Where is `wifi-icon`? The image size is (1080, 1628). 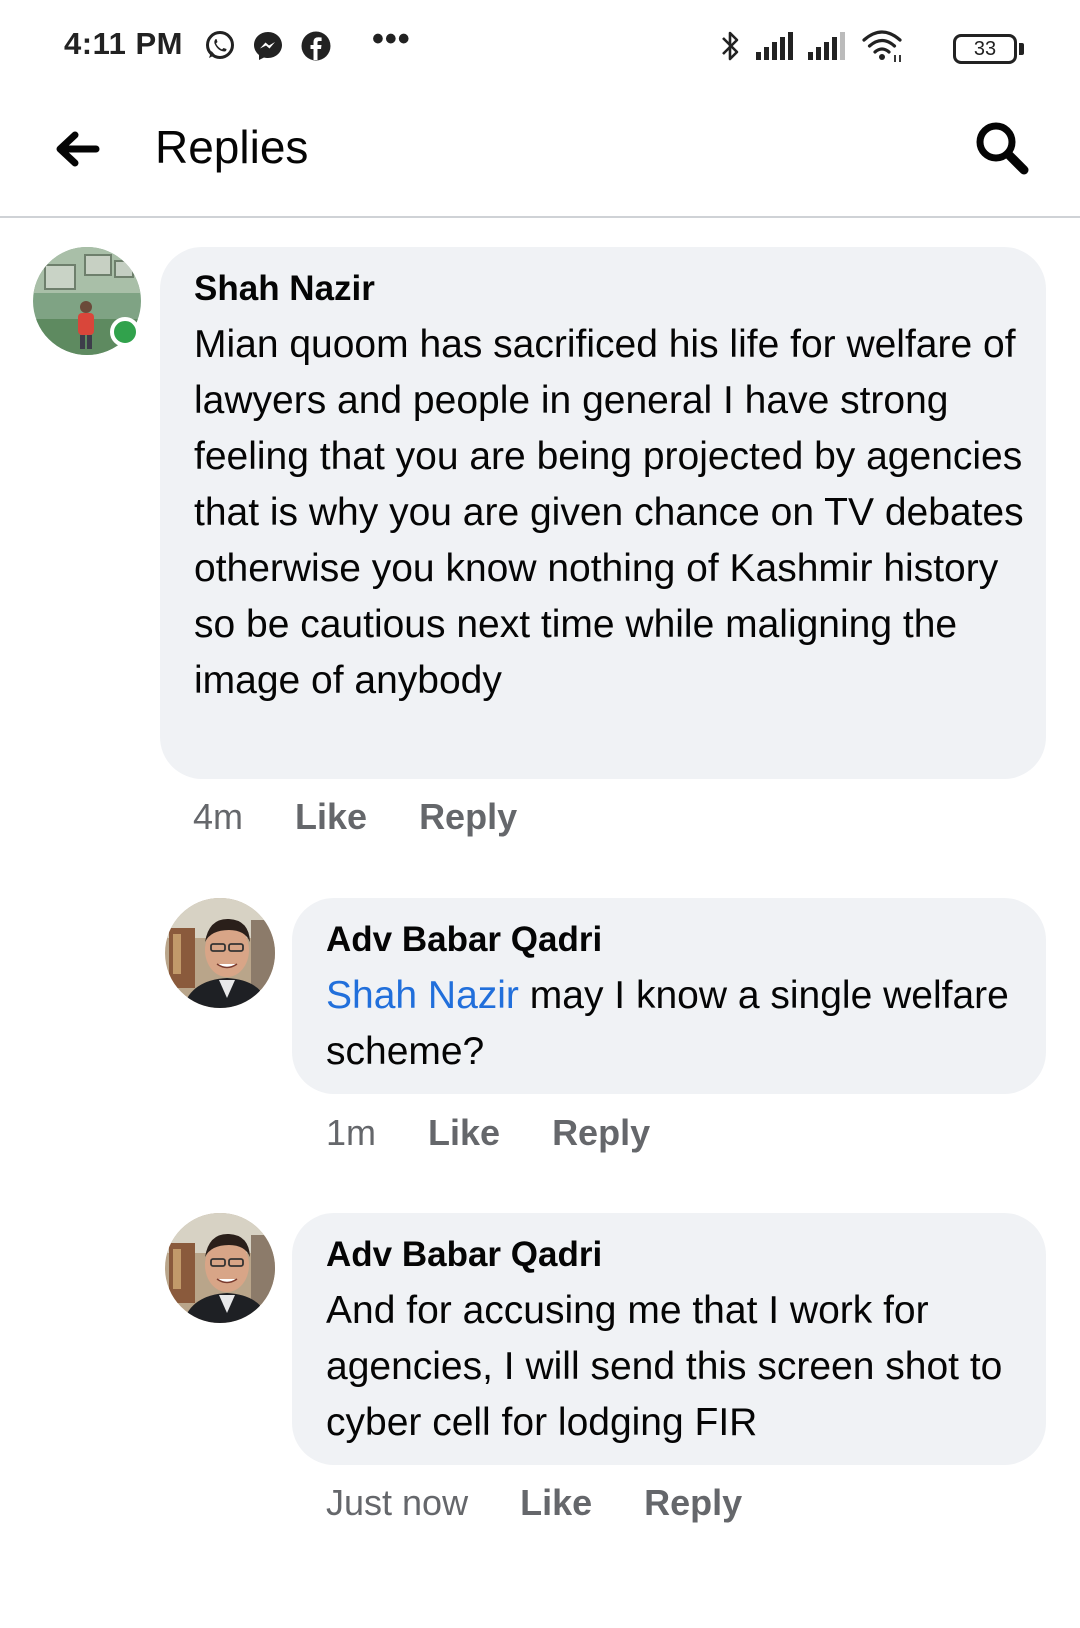
wifi-icon is located at coordinates (882, 46).